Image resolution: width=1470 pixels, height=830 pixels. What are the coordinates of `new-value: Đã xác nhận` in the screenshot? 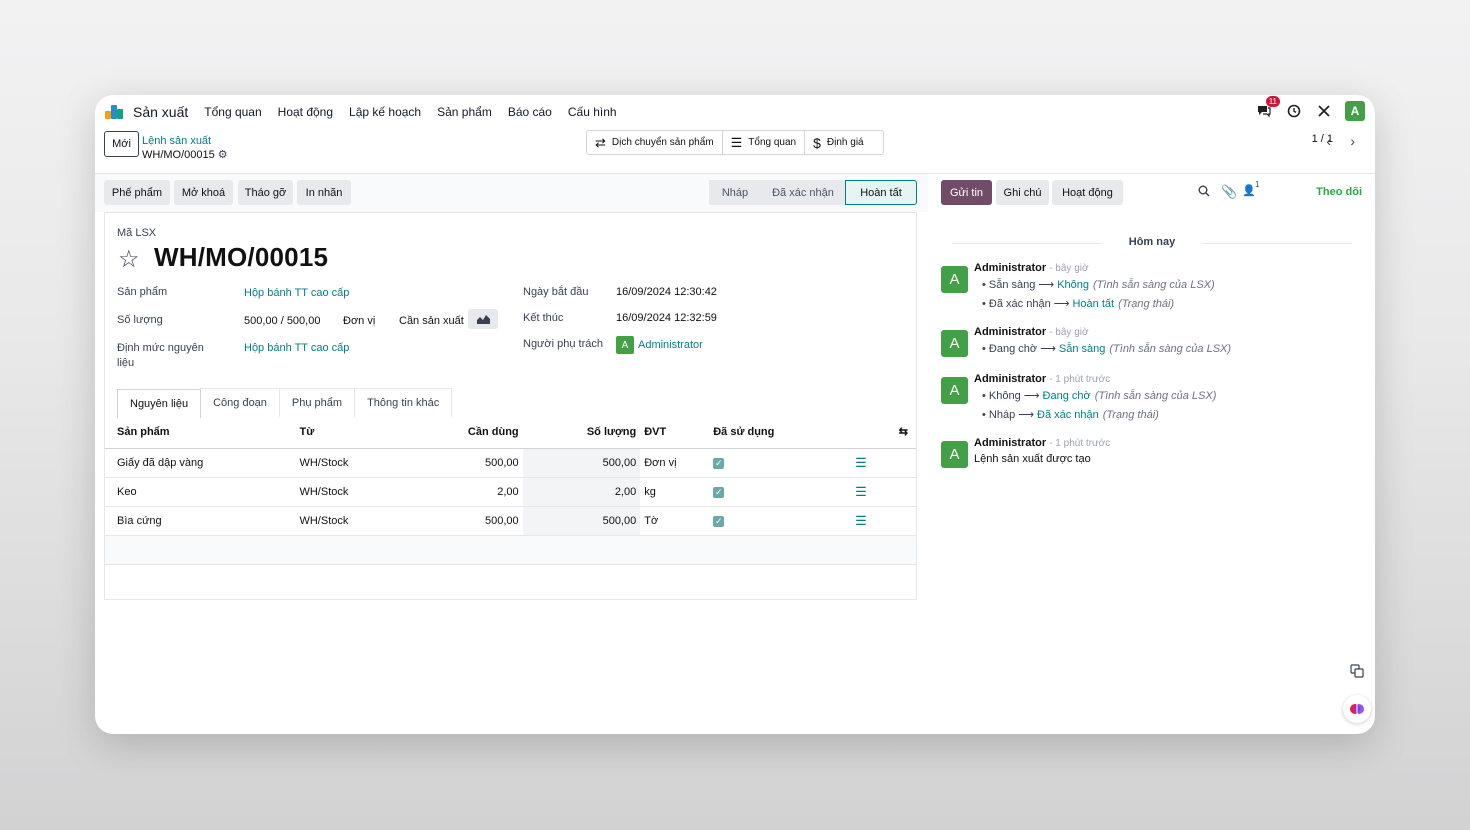 It's located at (1068, 415).